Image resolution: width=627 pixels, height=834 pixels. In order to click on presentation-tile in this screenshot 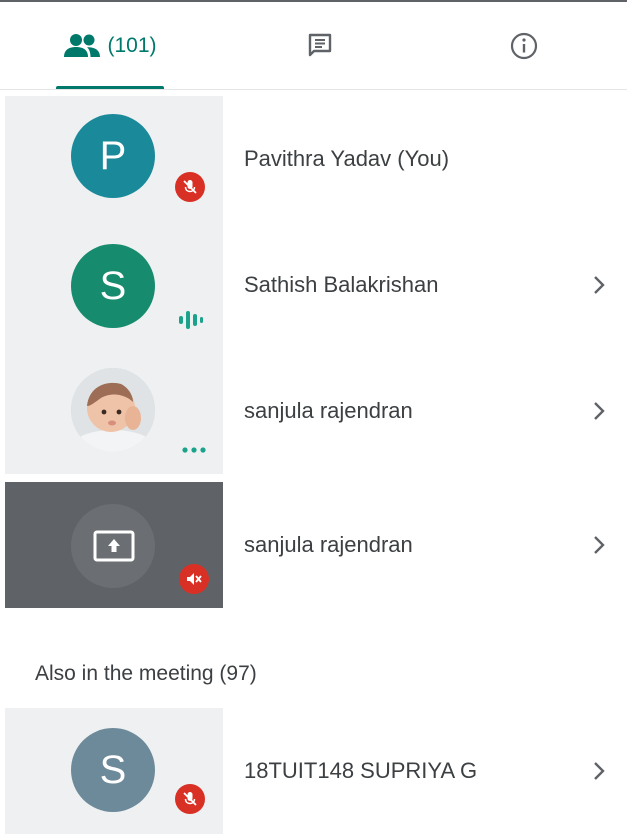, I will do `click(114, 545)`.